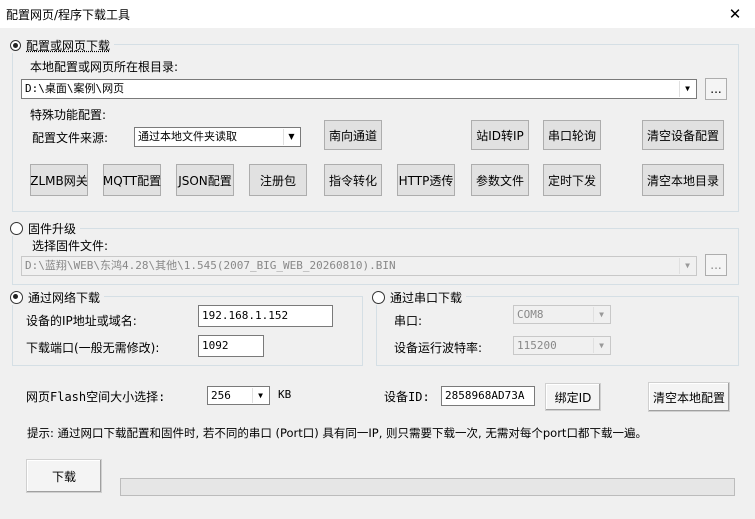  What do you see at coordinates (231, 346) in the screenshot?
I see `download-port-input: 1092` at bounding box center [231, 346].